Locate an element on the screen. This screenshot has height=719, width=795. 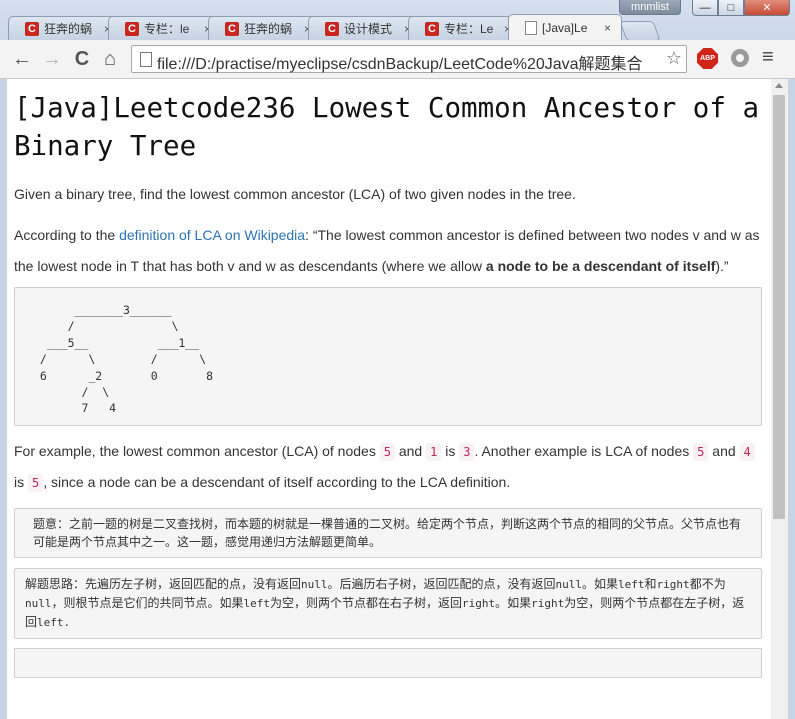
tab-2: C 专栏：le × is located at coordinates (165, 28).